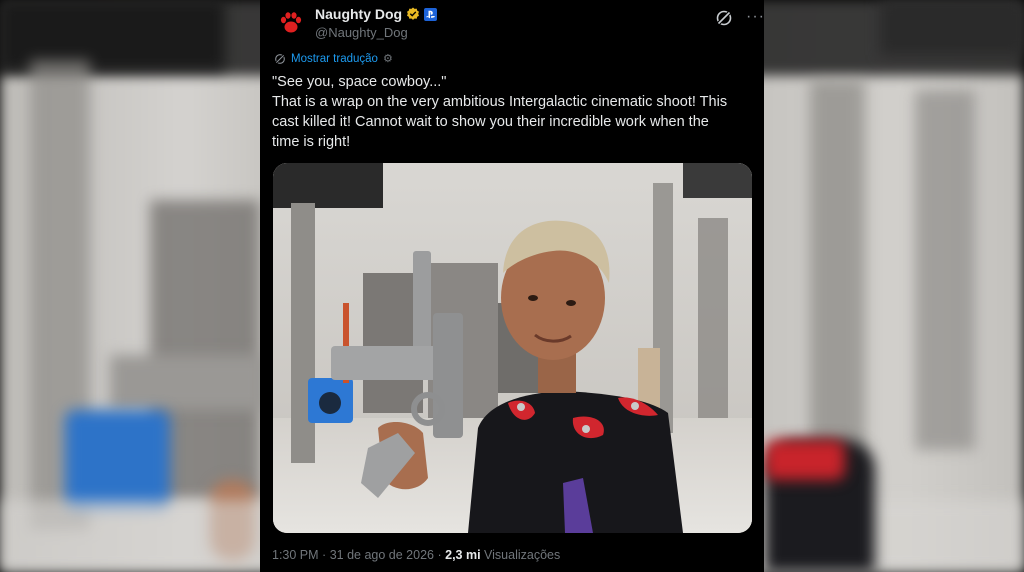 Image resolution: width=1024 pixels, height=572 pixels. Describe the element at coordinates (755, 17) in the screenshot. I see `more-options-icon: ···` at that location.